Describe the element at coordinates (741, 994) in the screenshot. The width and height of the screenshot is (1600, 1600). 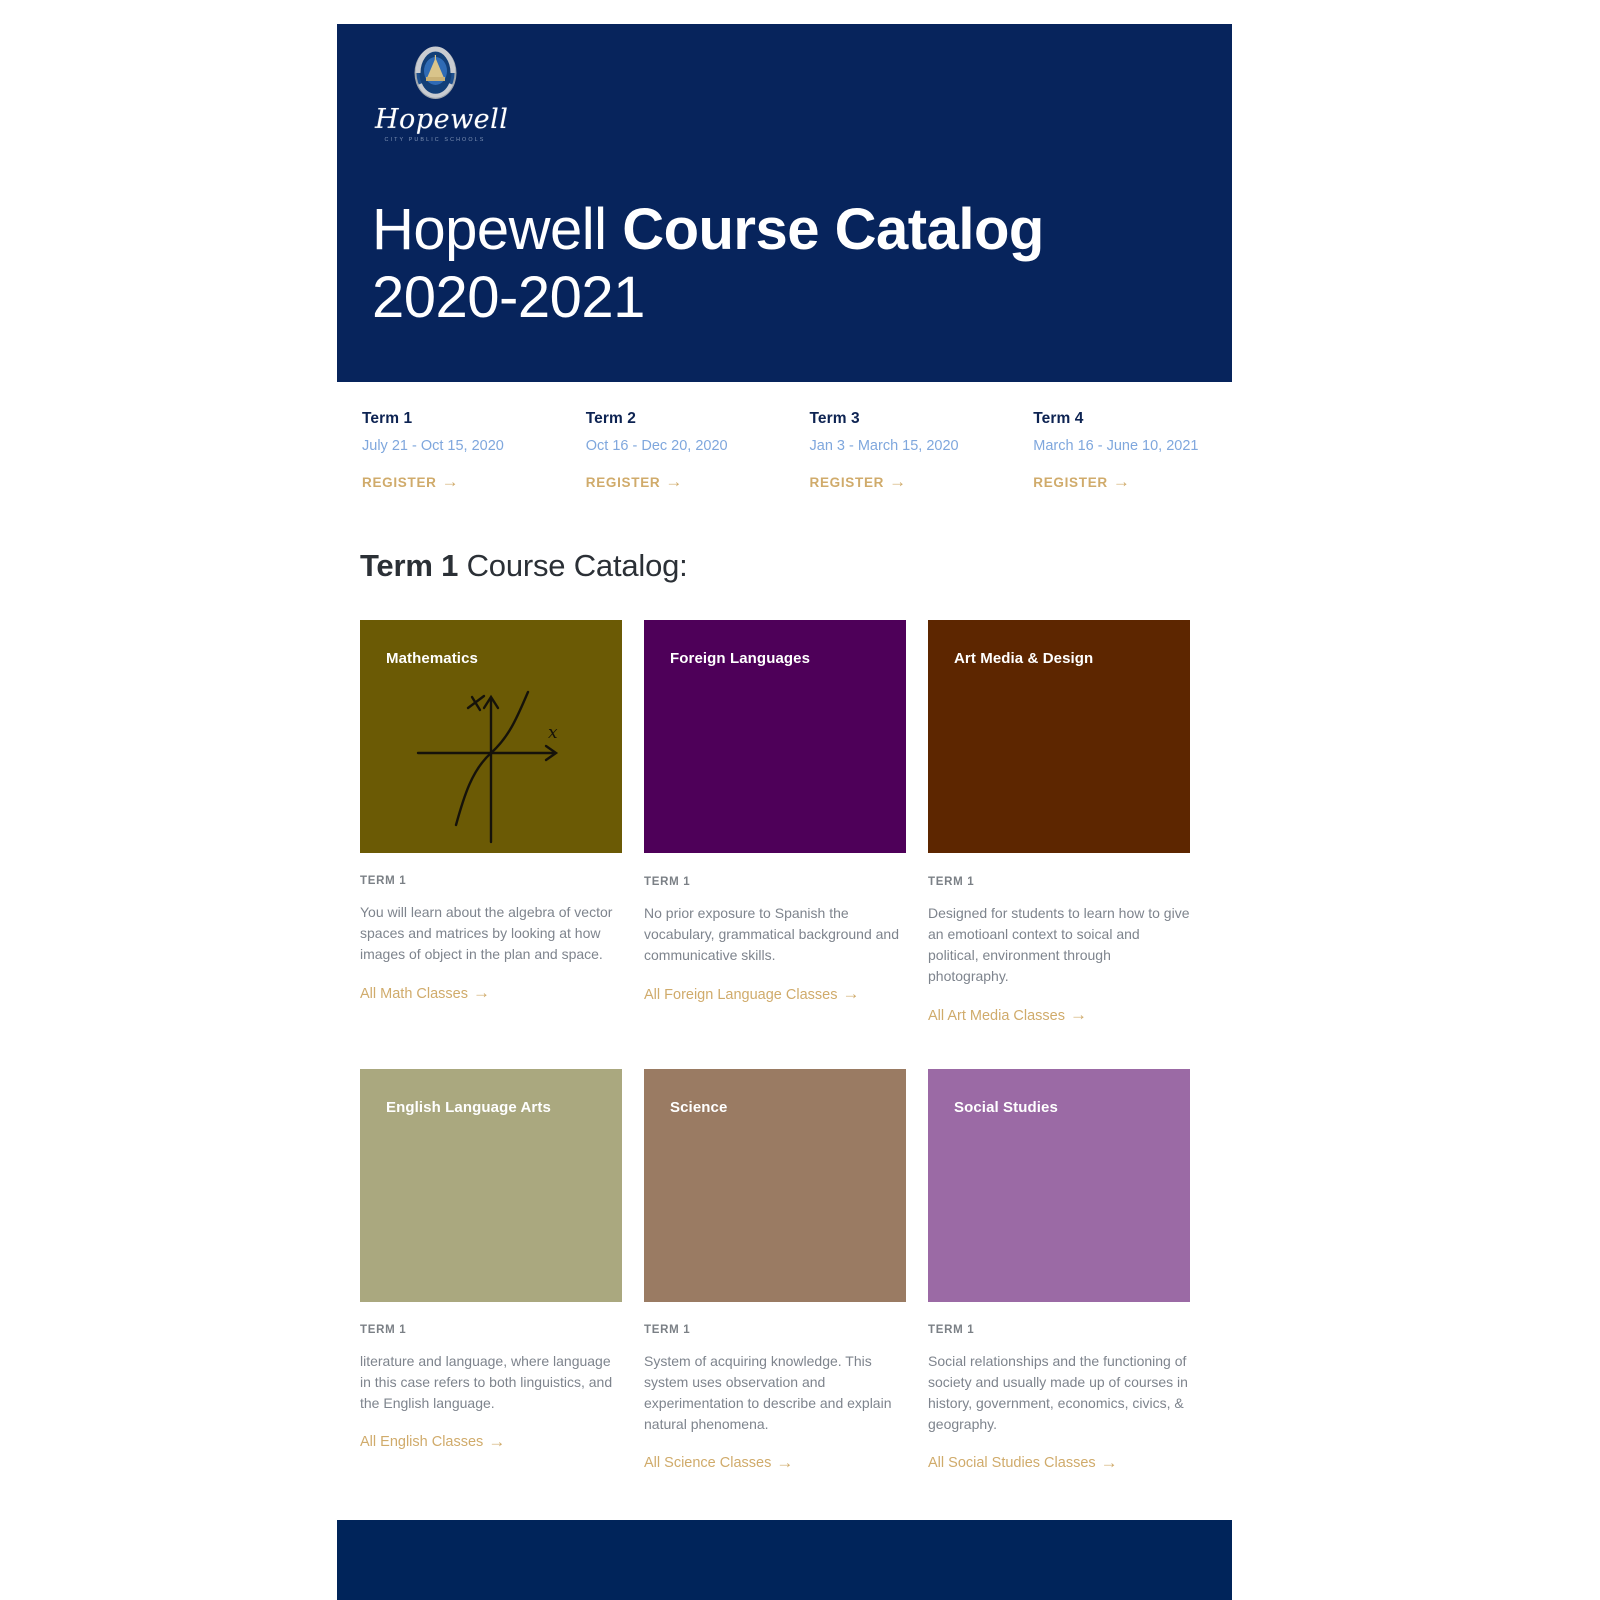
I see `card-link-label: All Foreign Language Classes` at that location.